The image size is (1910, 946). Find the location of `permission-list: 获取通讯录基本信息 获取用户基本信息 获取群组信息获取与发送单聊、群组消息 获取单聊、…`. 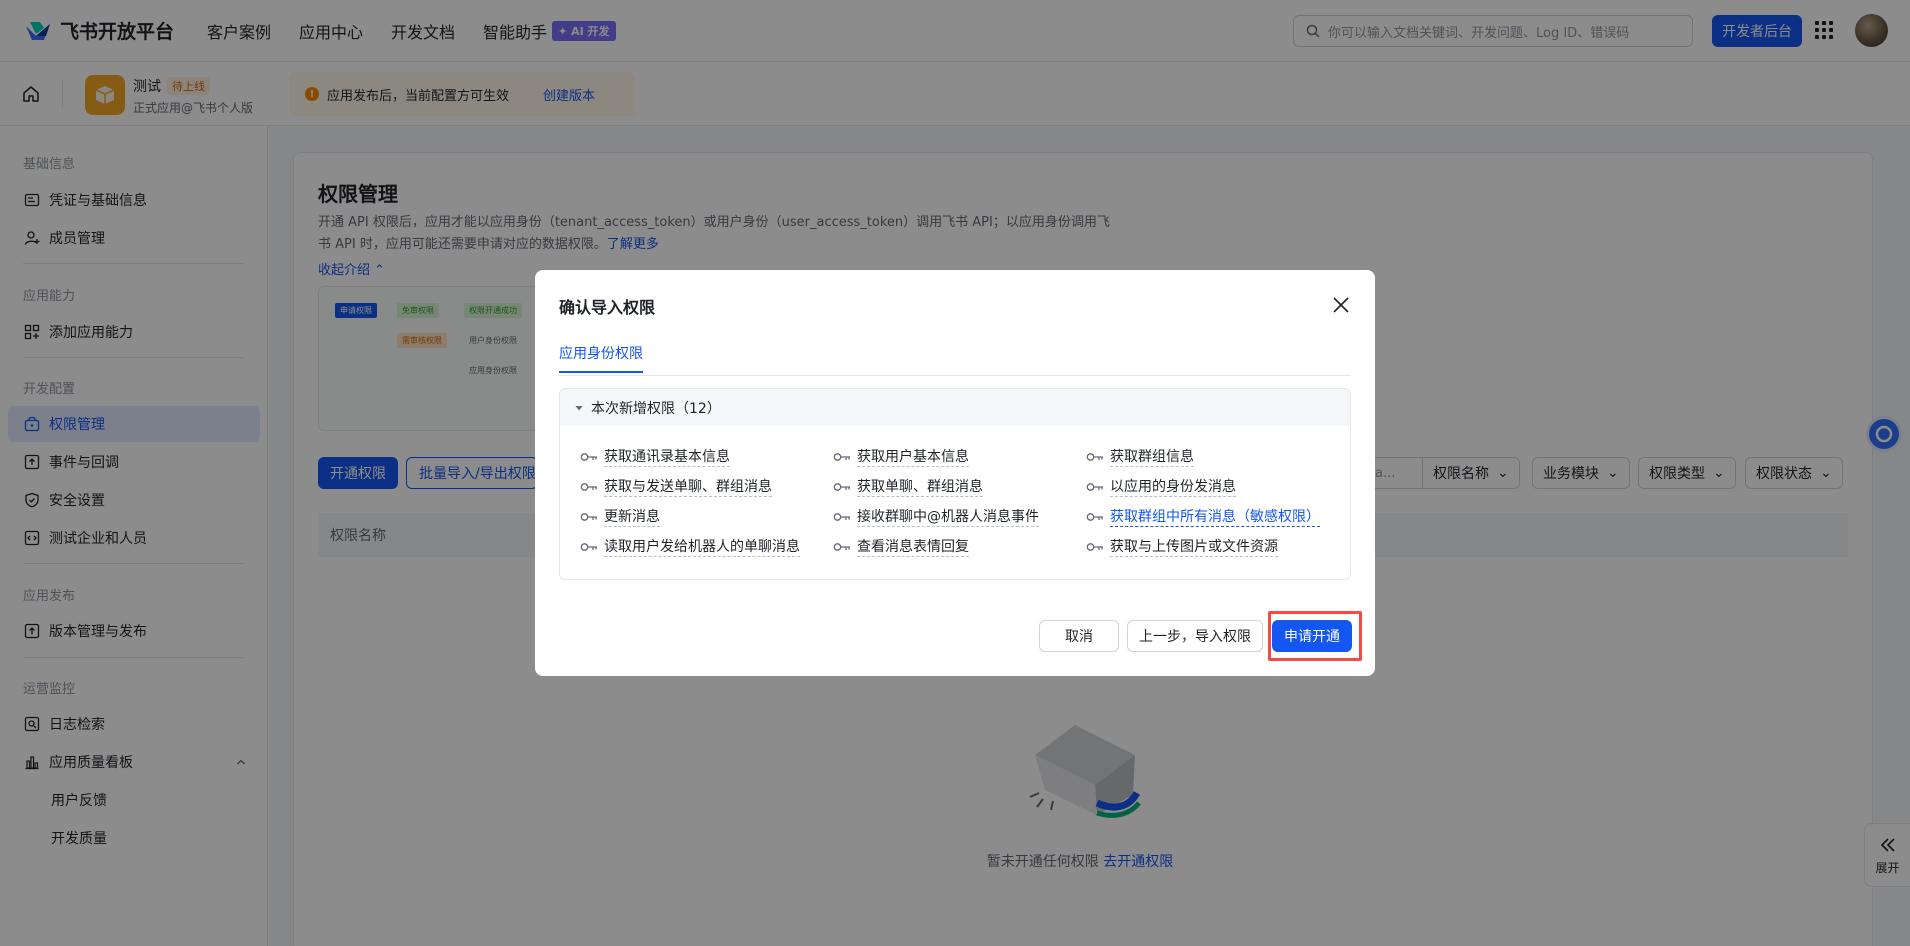

permission-list: 获取通讯录基本信息 获取用户基本信息 获取群组信息获取与发送单聊、群组消息 获取单聊、… is located at coordinates (959, 502).